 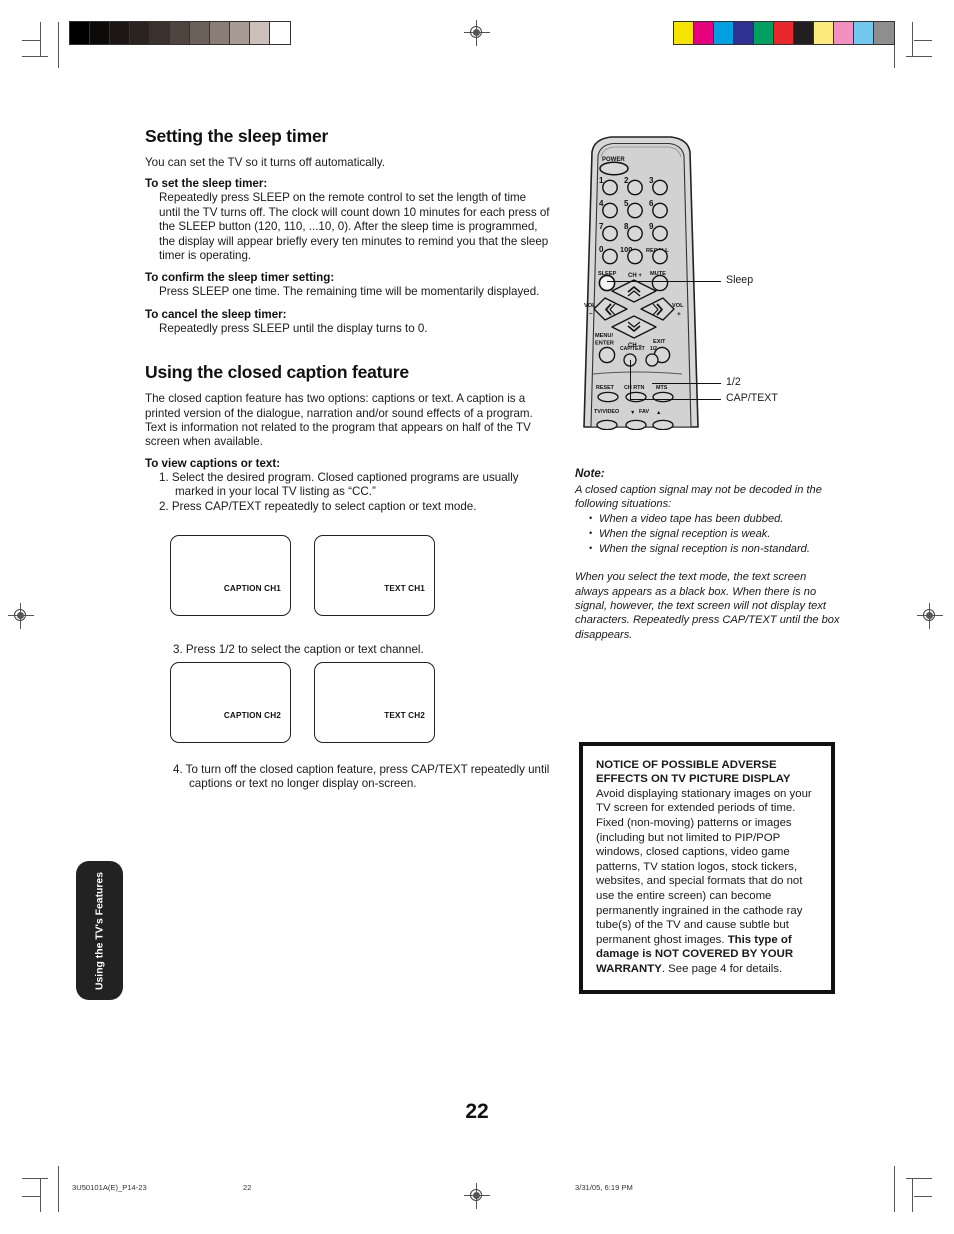 What do you see at coordinates (31, 1196) in the screenshot?
I see `crop-mark-bottom-left-h2` at bounding box center [31, 1196].